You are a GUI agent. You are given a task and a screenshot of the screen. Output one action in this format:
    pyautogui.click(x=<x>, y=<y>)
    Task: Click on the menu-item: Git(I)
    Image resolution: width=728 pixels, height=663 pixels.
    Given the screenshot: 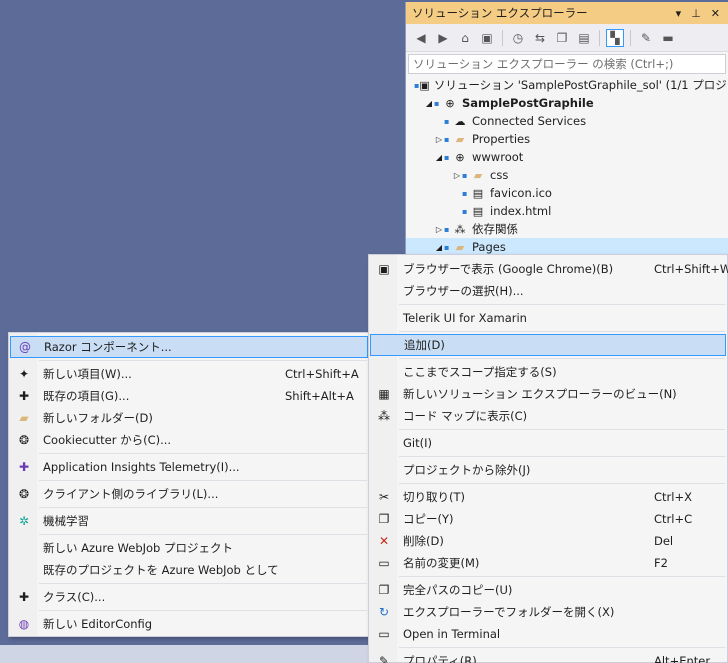 What is the action you would take?
    pyautogui.click(x=548, y=443)
    